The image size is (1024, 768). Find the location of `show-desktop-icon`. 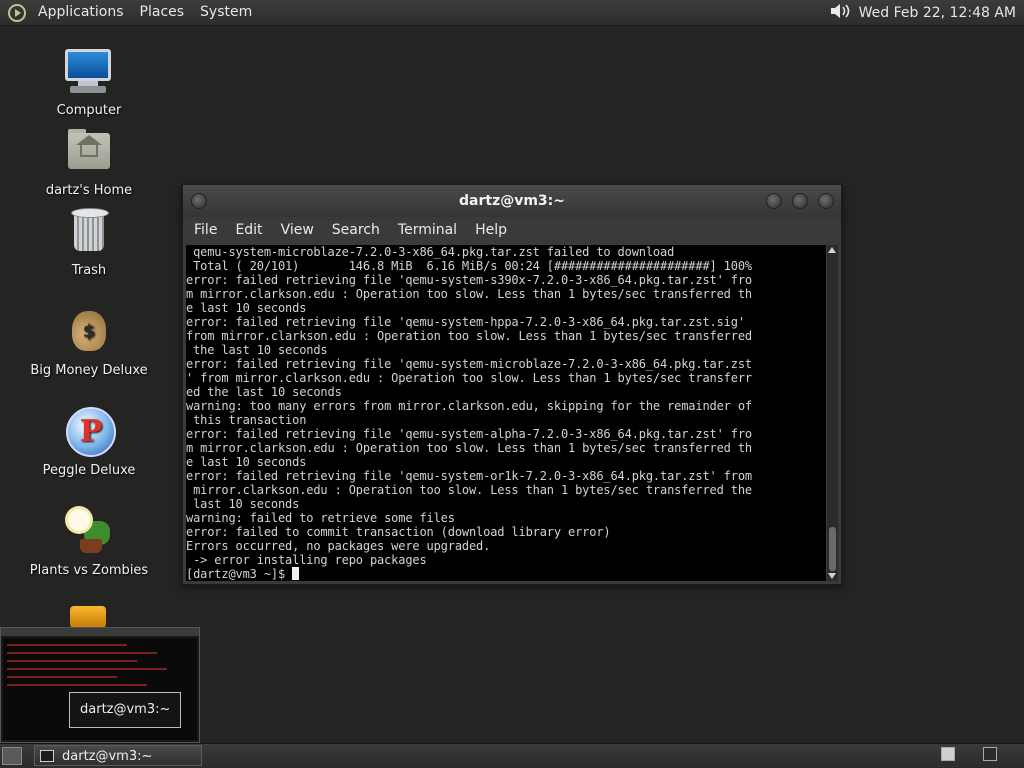

show-desktop-icon is located at coordinates (12, 756).